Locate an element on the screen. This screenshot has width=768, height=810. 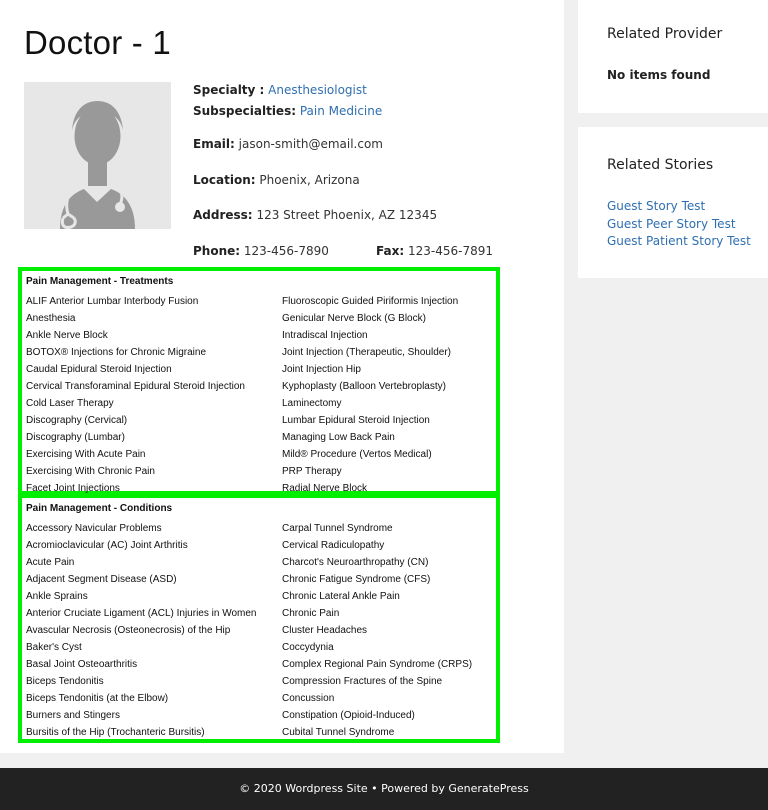
treatment-item: Joint Injection Hip is located at coordinates (321, 369).